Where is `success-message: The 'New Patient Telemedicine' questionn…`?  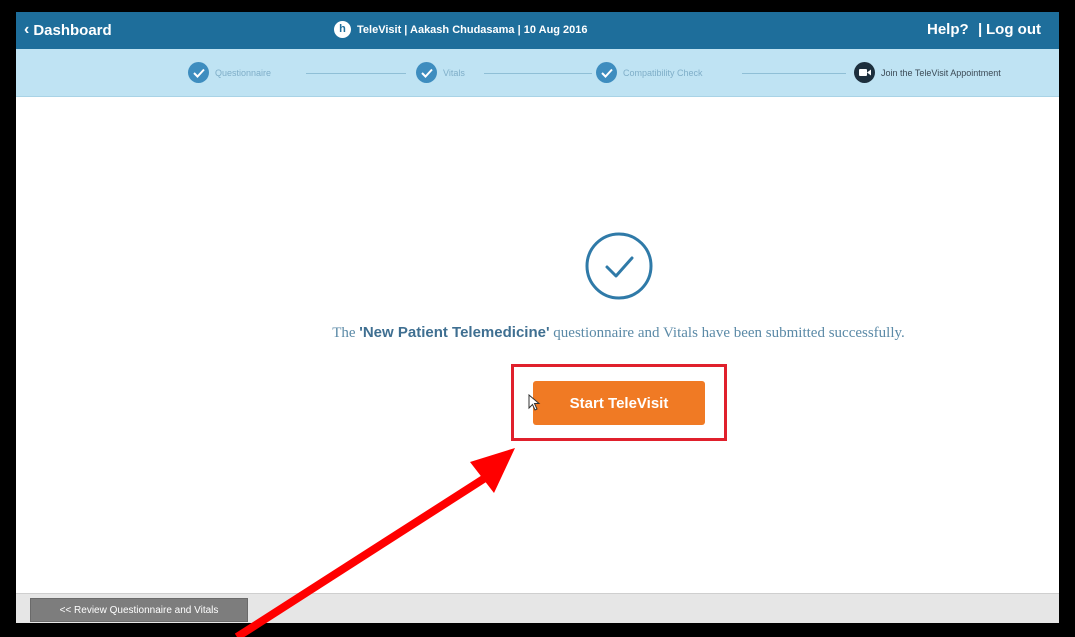 success-message: The 'New Patient Telemedicine' questionn… is located at coordinates (618, 333).